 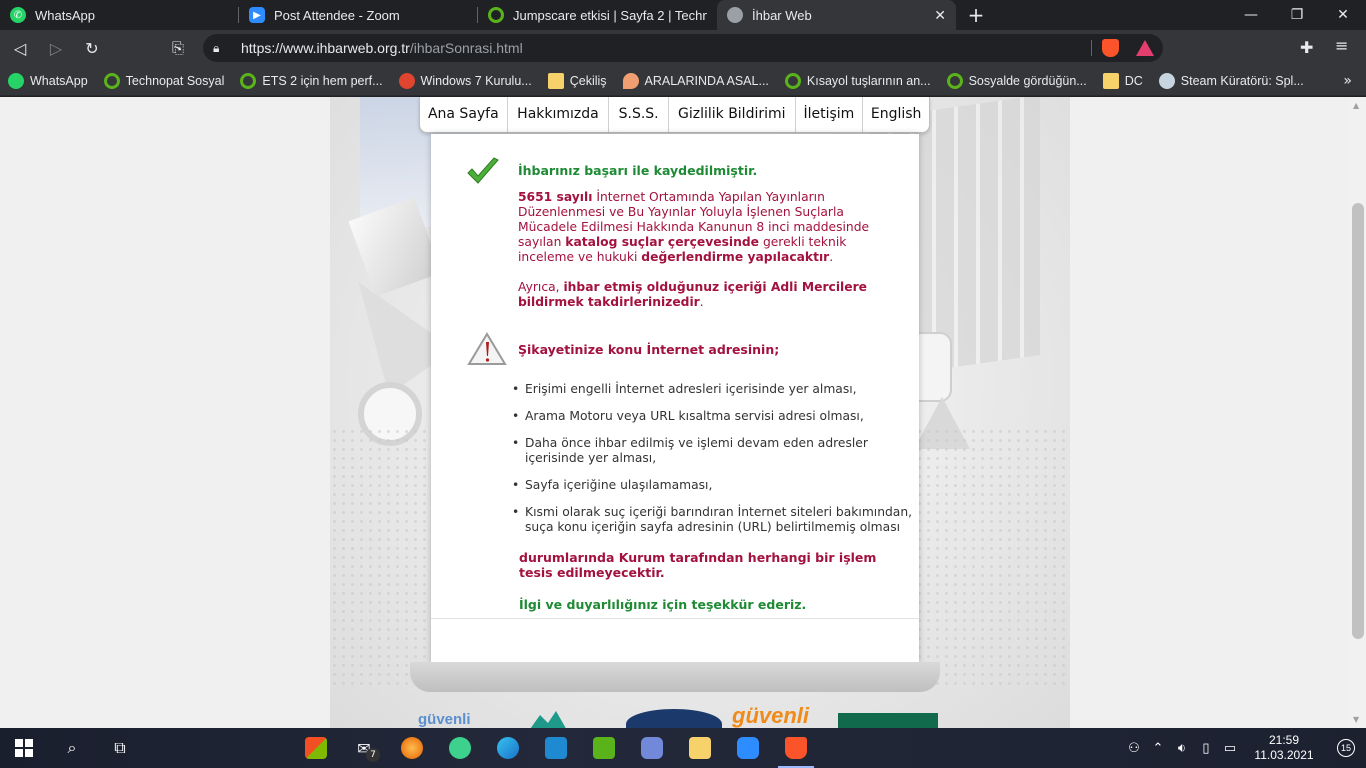 What do you see at coordinates (571, 717) in the screenshot?
I see `internet-logo` at bounding box center [571, 717].